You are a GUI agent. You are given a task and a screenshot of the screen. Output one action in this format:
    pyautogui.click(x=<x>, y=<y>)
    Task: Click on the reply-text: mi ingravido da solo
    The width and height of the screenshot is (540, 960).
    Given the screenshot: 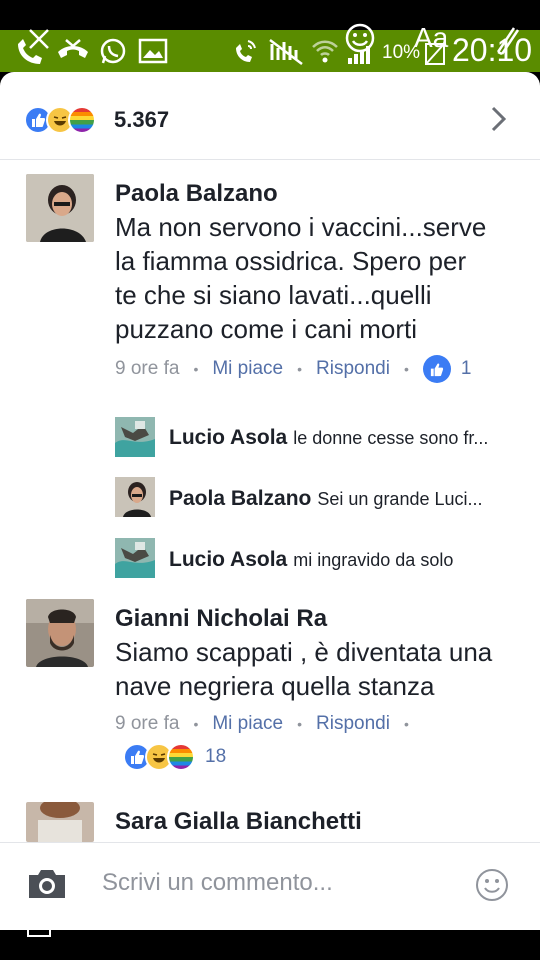 What is the action you would take?
    pyautogui.click(x=373, y=560)
    